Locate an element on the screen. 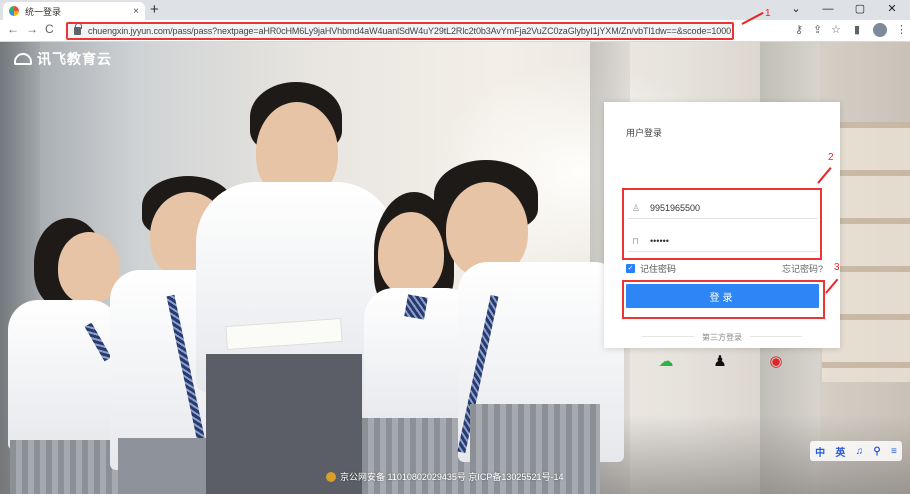 The width and height of the screenshot is (910, 494). remember-password: ✓ 记住密码 is located at coordinates (651, 268).